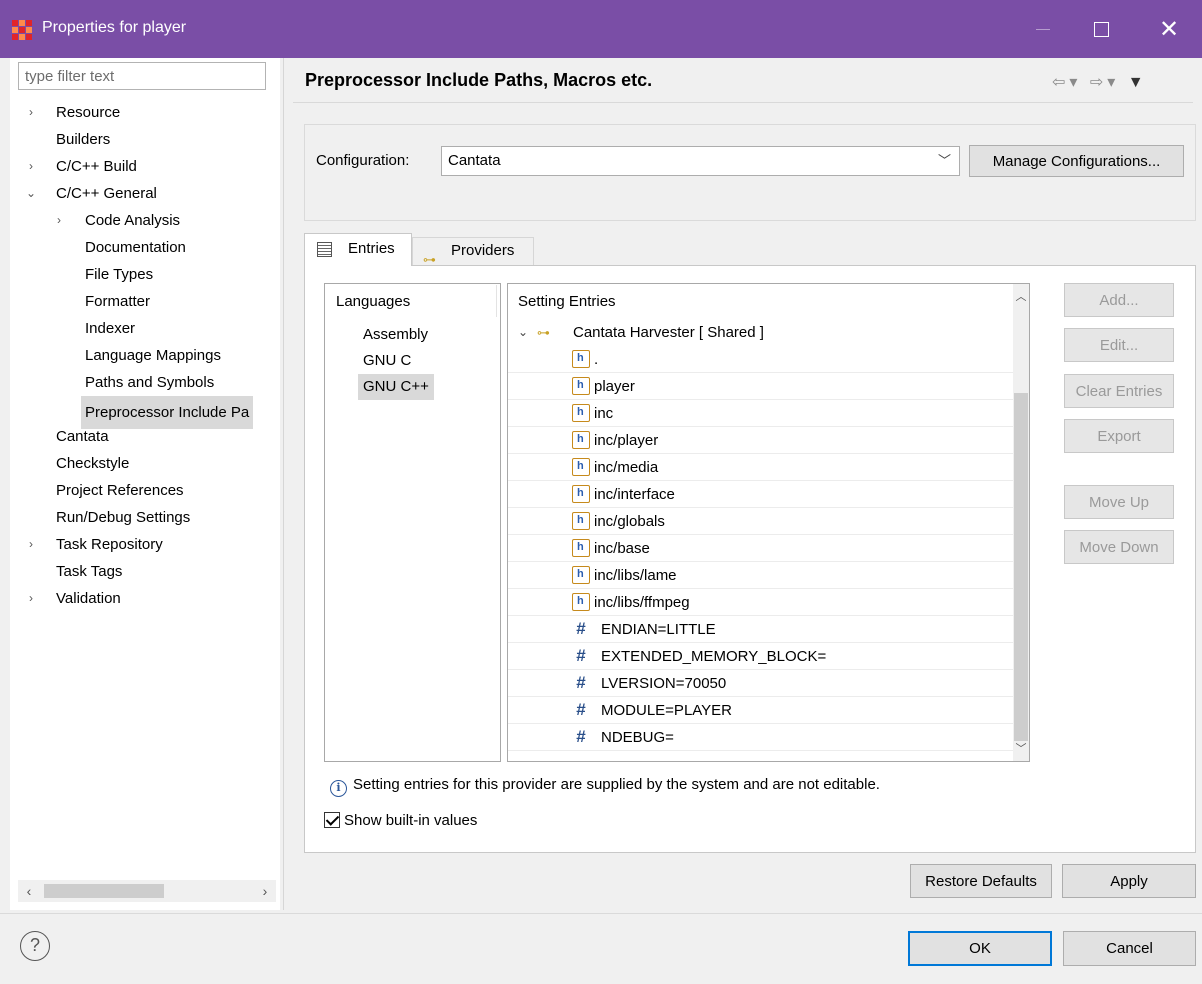  What do you see at coordinates (146, 382) in the screenshot?
I see `tree-item: Paths and Symbols` at bounding box center [146, 382].